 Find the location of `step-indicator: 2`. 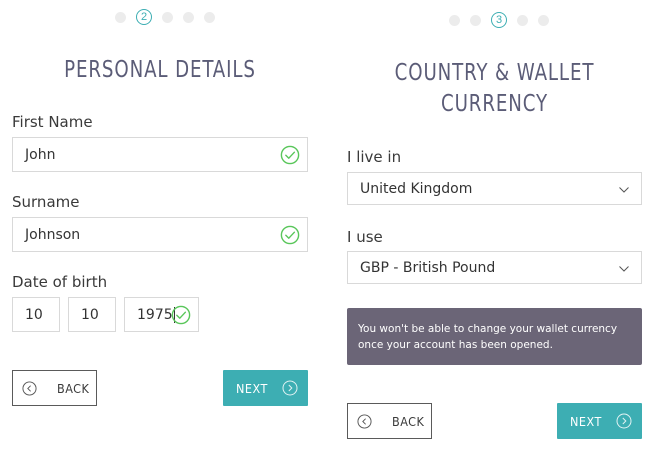

step-indicator: 2 is located at coordinates (165, 17).